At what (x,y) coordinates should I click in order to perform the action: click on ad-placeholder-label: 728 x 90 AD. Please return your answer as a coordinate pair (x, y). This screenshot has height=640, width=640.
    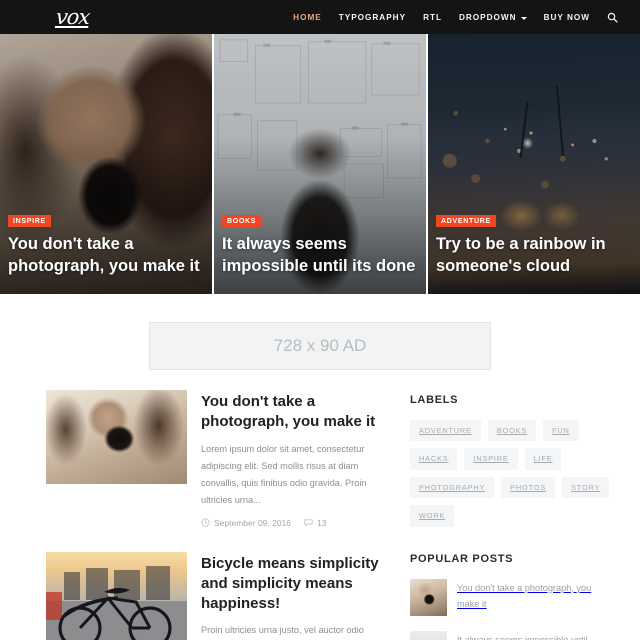
    Looking at the image, I should click on (320, 345).